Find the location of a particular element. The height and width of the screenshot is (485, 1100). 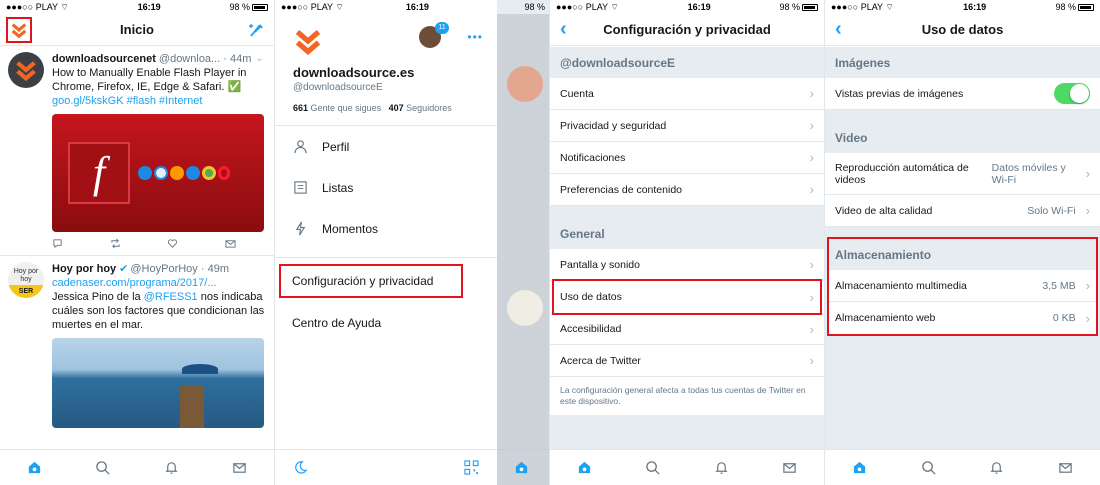

page-title: Configuración y privacidad is located at coordinates (687, 29).